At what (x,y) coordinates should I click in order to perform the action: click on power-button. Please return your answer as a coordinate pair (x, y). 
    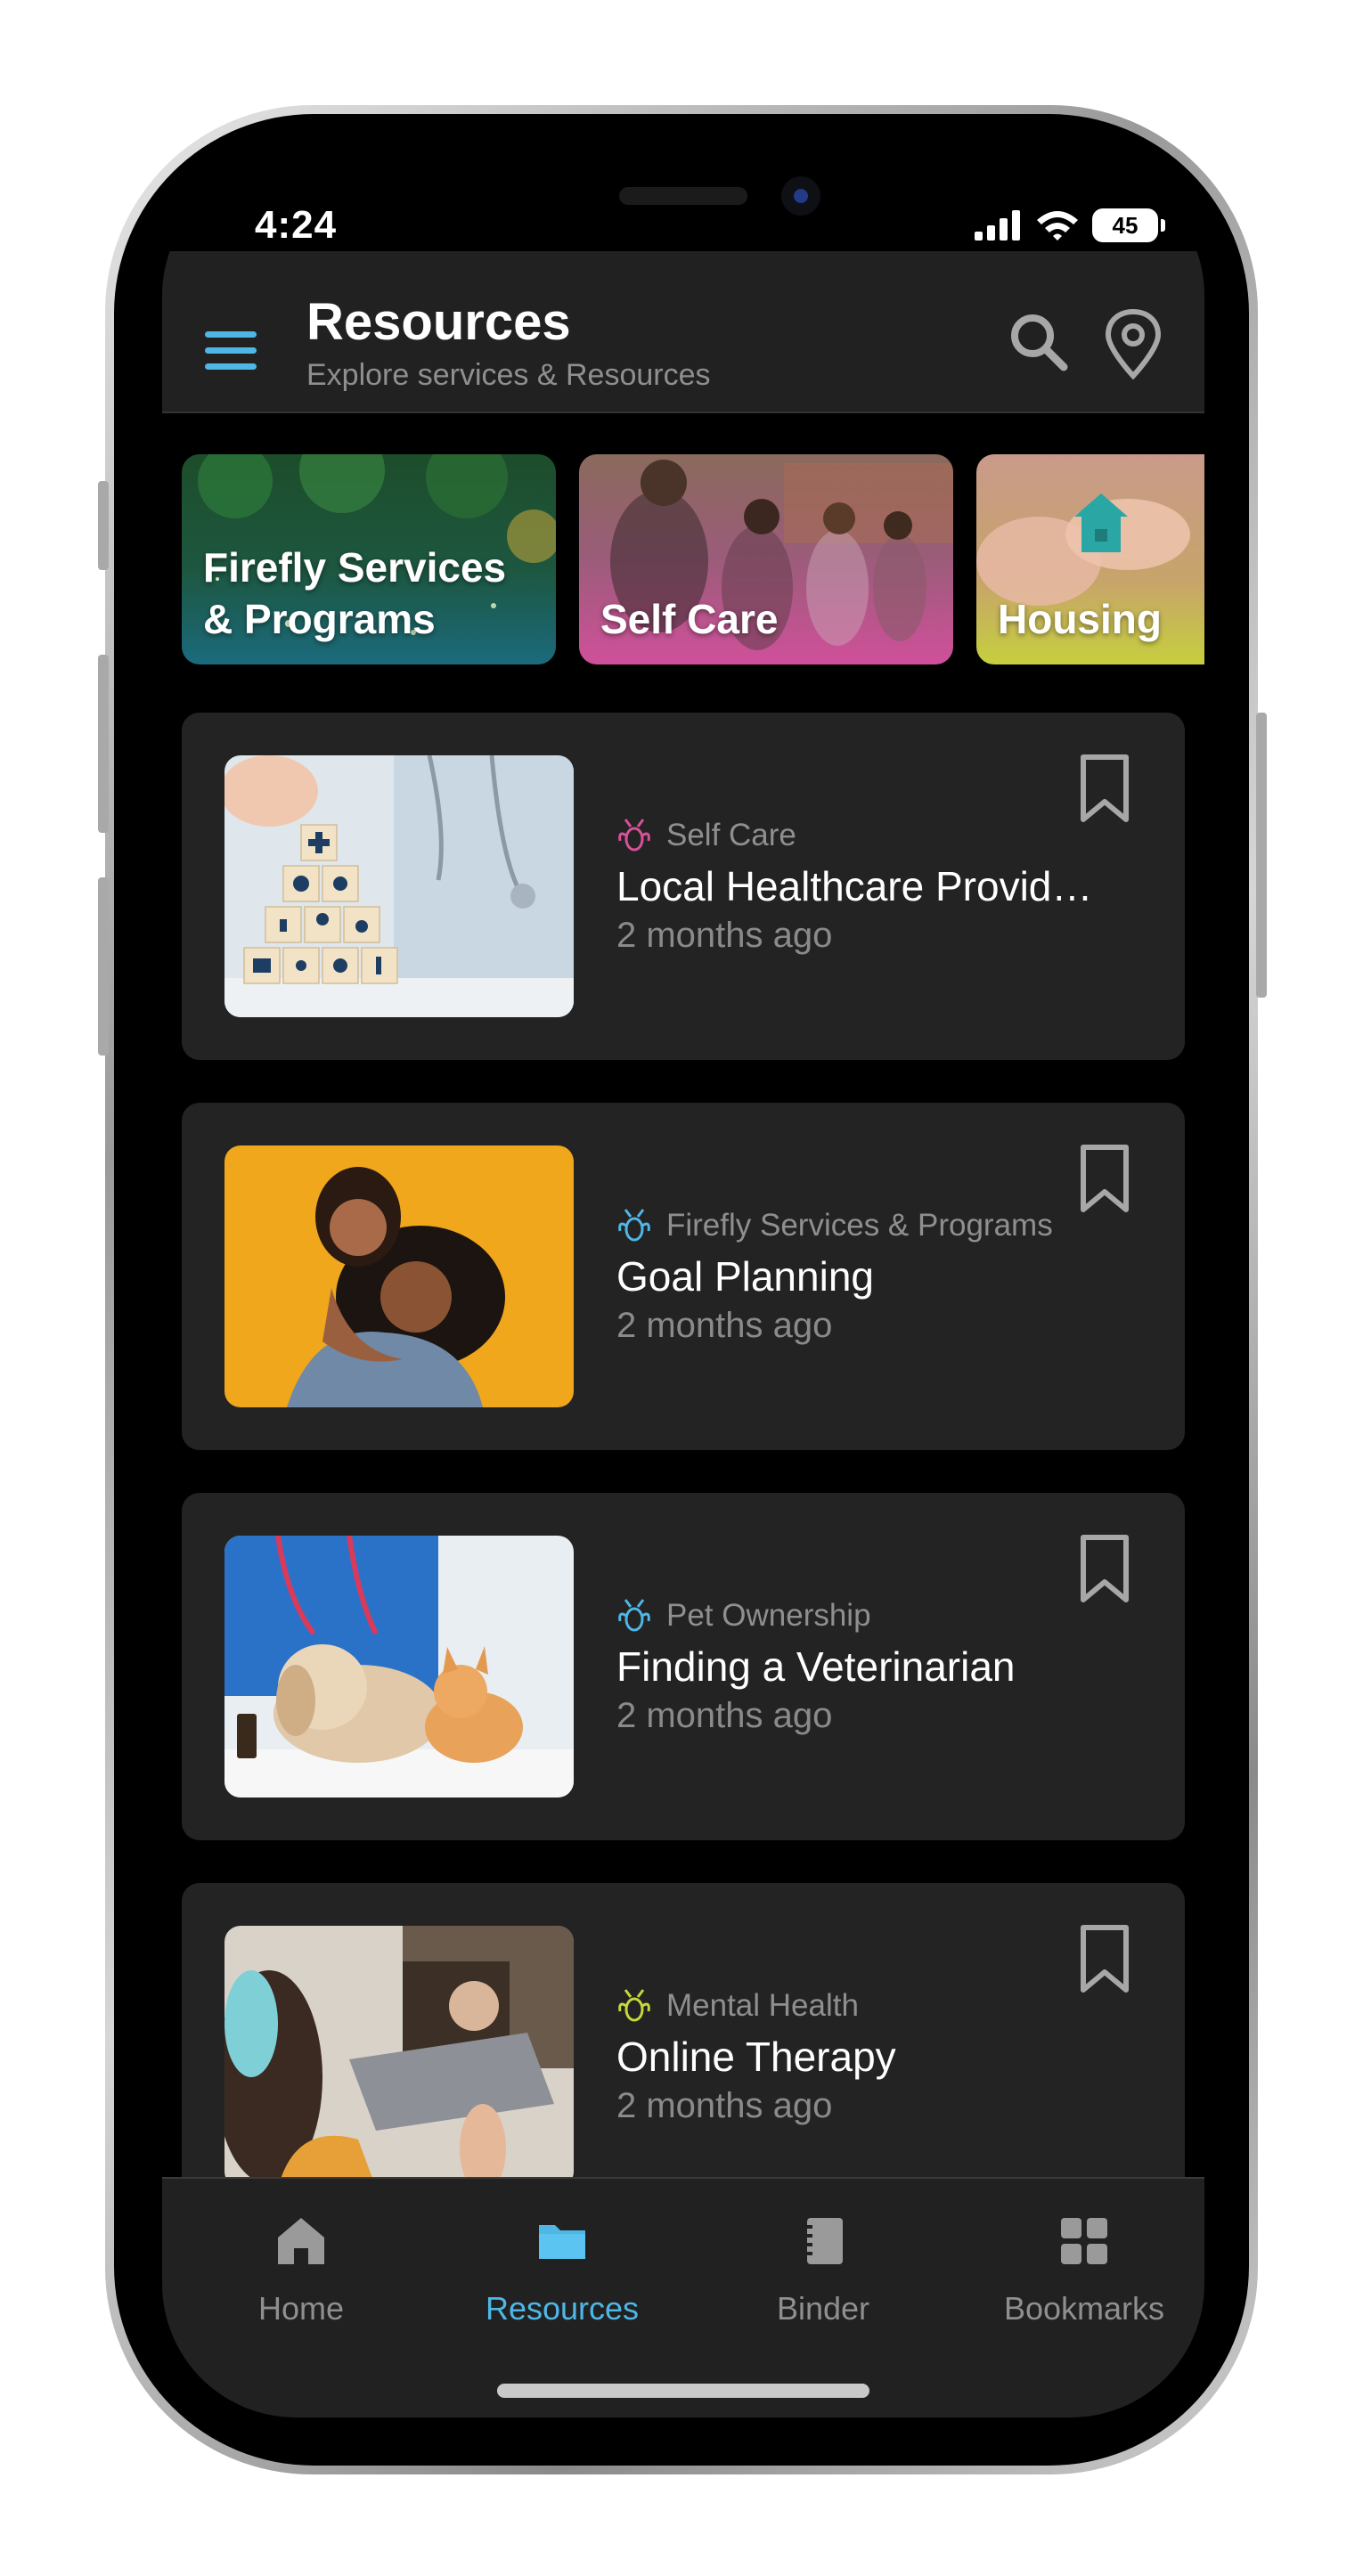
    Looking at the image, I should click on (1261, 856).